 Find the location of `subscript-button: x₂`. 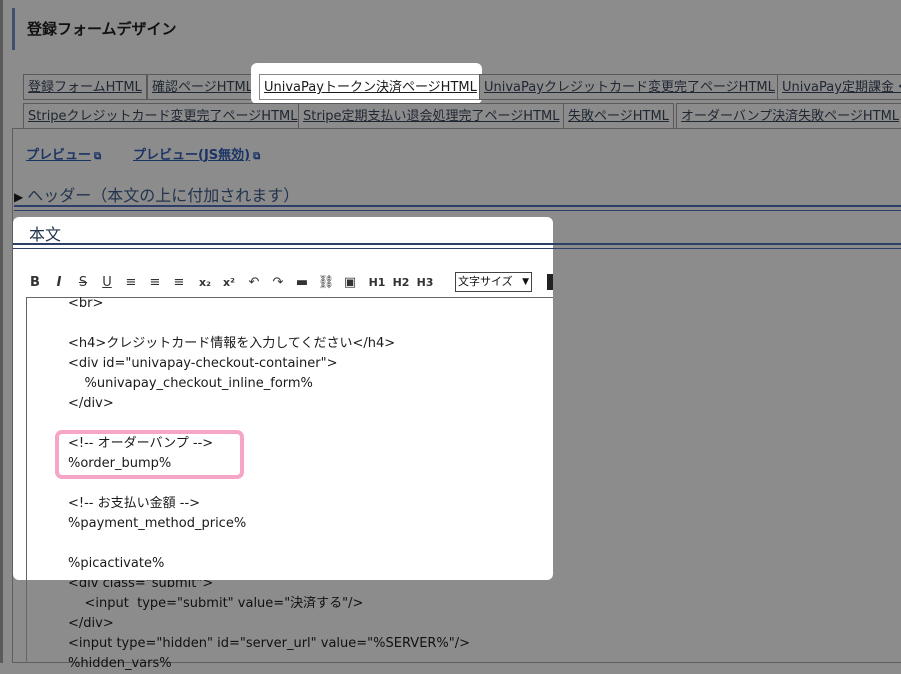

subscript-button: x₂ is located at coordinates (205, 283).